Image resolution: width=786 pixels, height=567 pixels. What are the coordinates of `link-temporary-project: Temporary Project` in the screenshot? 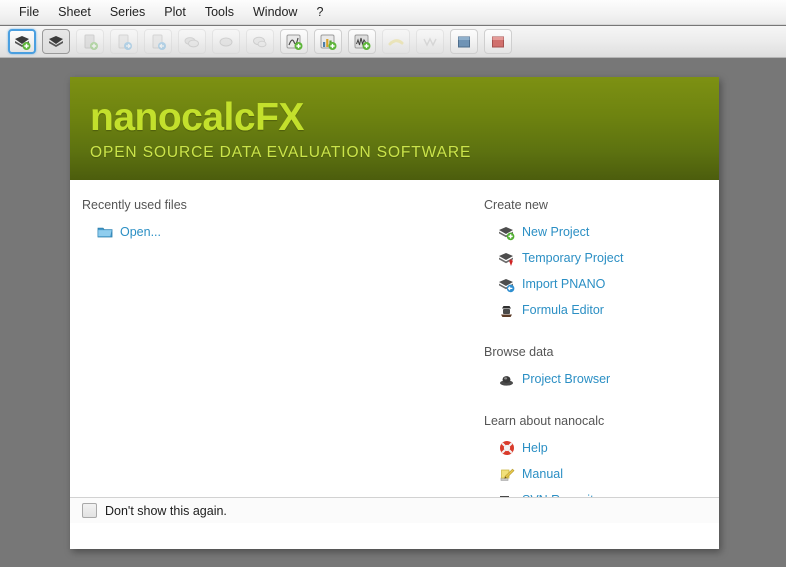 It's located at (596, 258).